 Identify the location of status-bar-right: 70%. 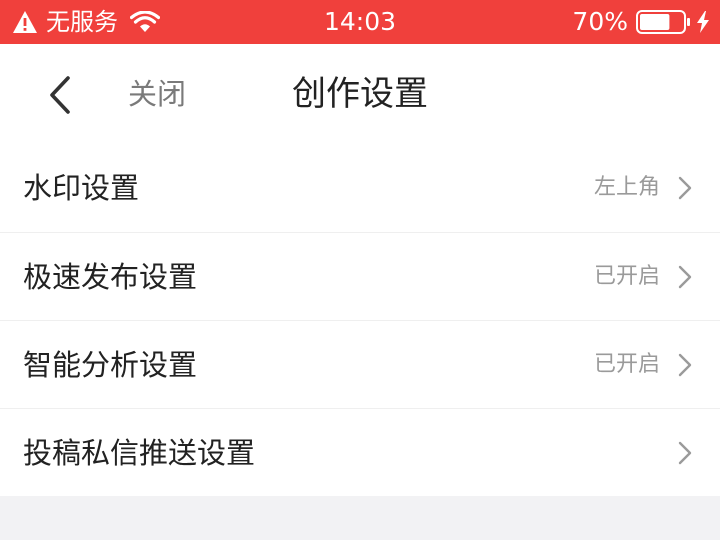
(641, 22).